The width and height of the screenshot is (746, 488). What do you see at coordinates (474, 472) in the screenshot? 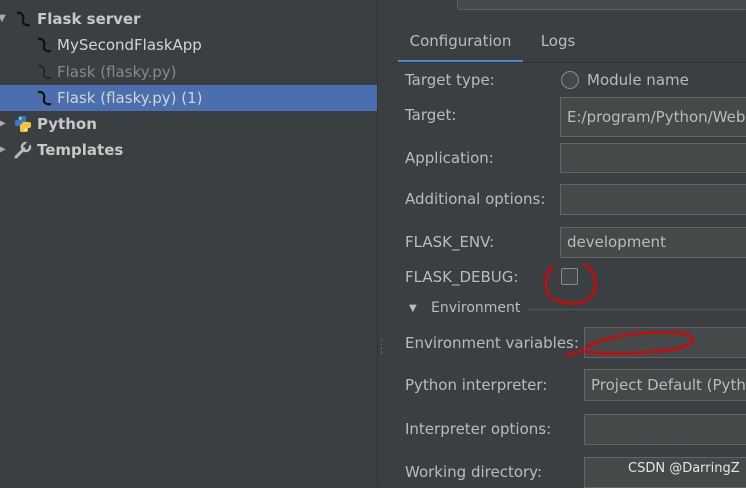
I see `working-directory-label: Working directory:` at bounding box center [474, 472].